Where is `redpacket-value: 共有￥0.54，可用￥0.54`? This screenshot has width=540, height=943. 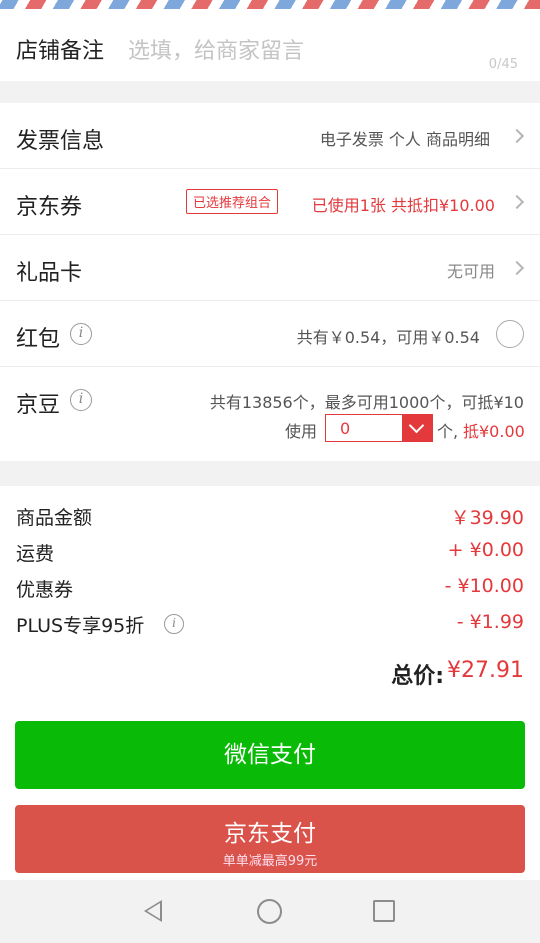 redpacket-value: 共有￥0.54，可用￥0.54 is located at coordinates (388, 337).